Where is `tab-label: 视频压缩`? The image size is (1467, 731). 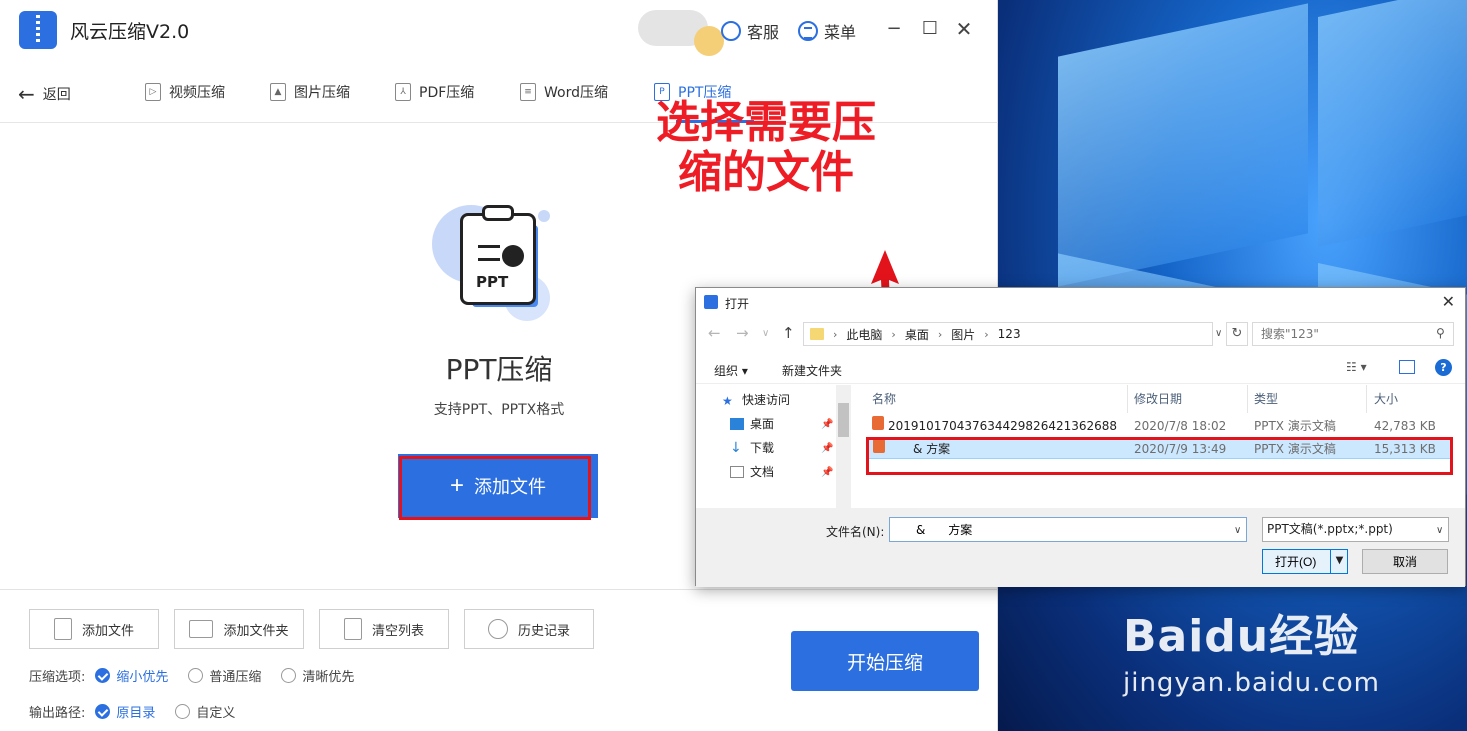 tab-label: 视频压缩 is located at coordinates (197, 93).